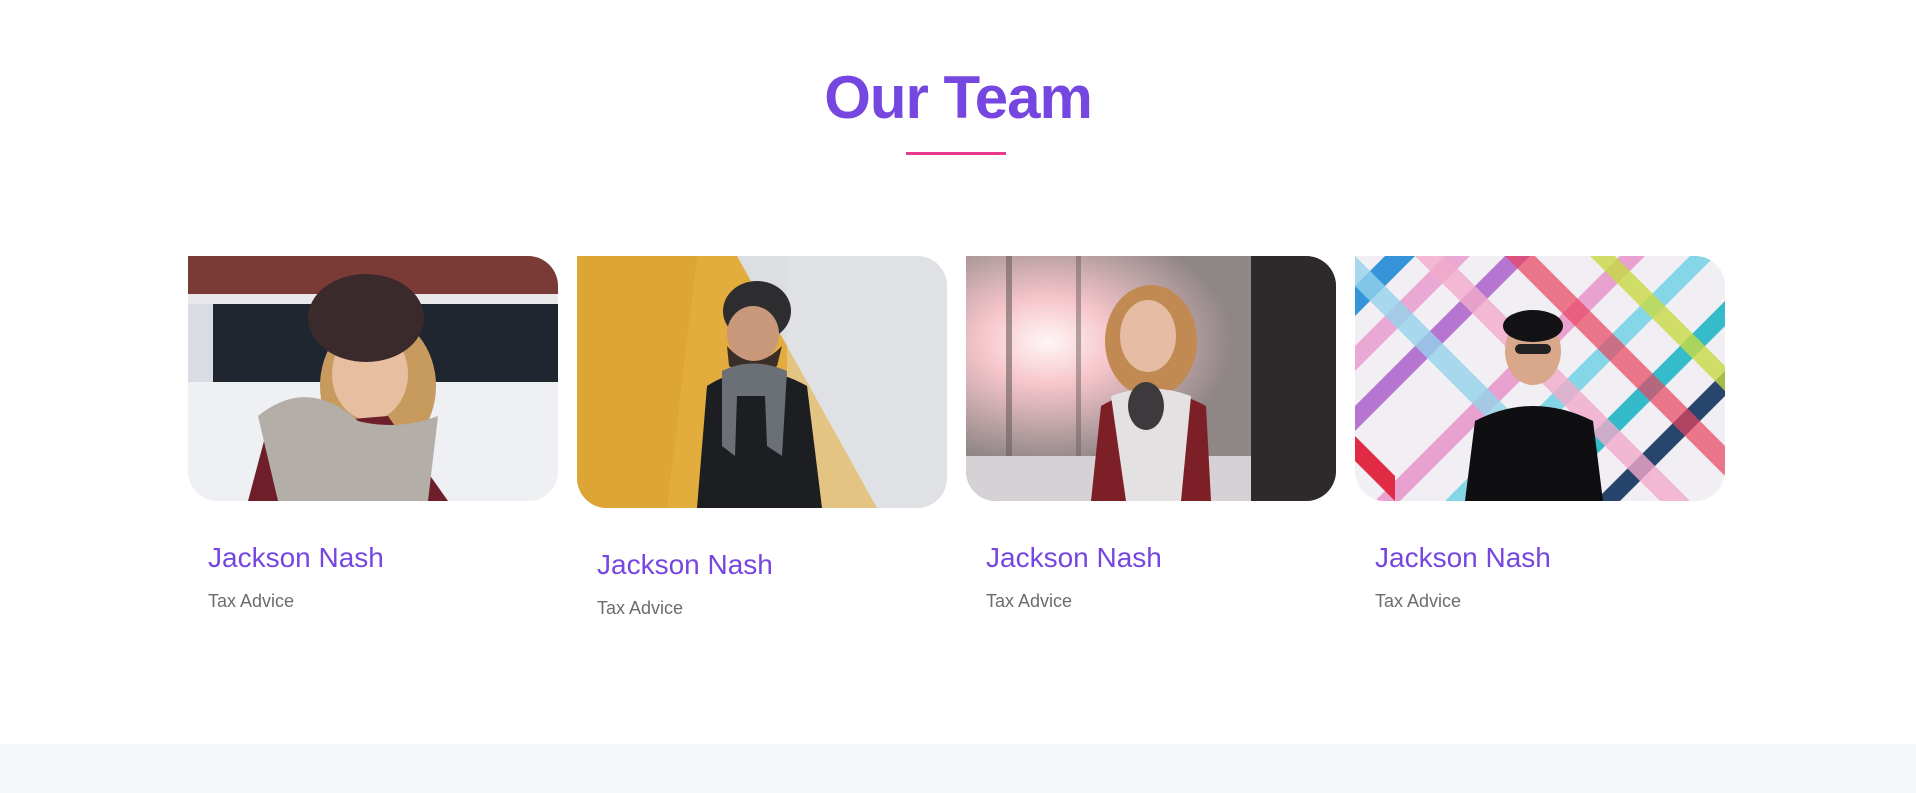 This screenshot has height=793, width=1916. I want to click on title-underline, so click(956, 153).